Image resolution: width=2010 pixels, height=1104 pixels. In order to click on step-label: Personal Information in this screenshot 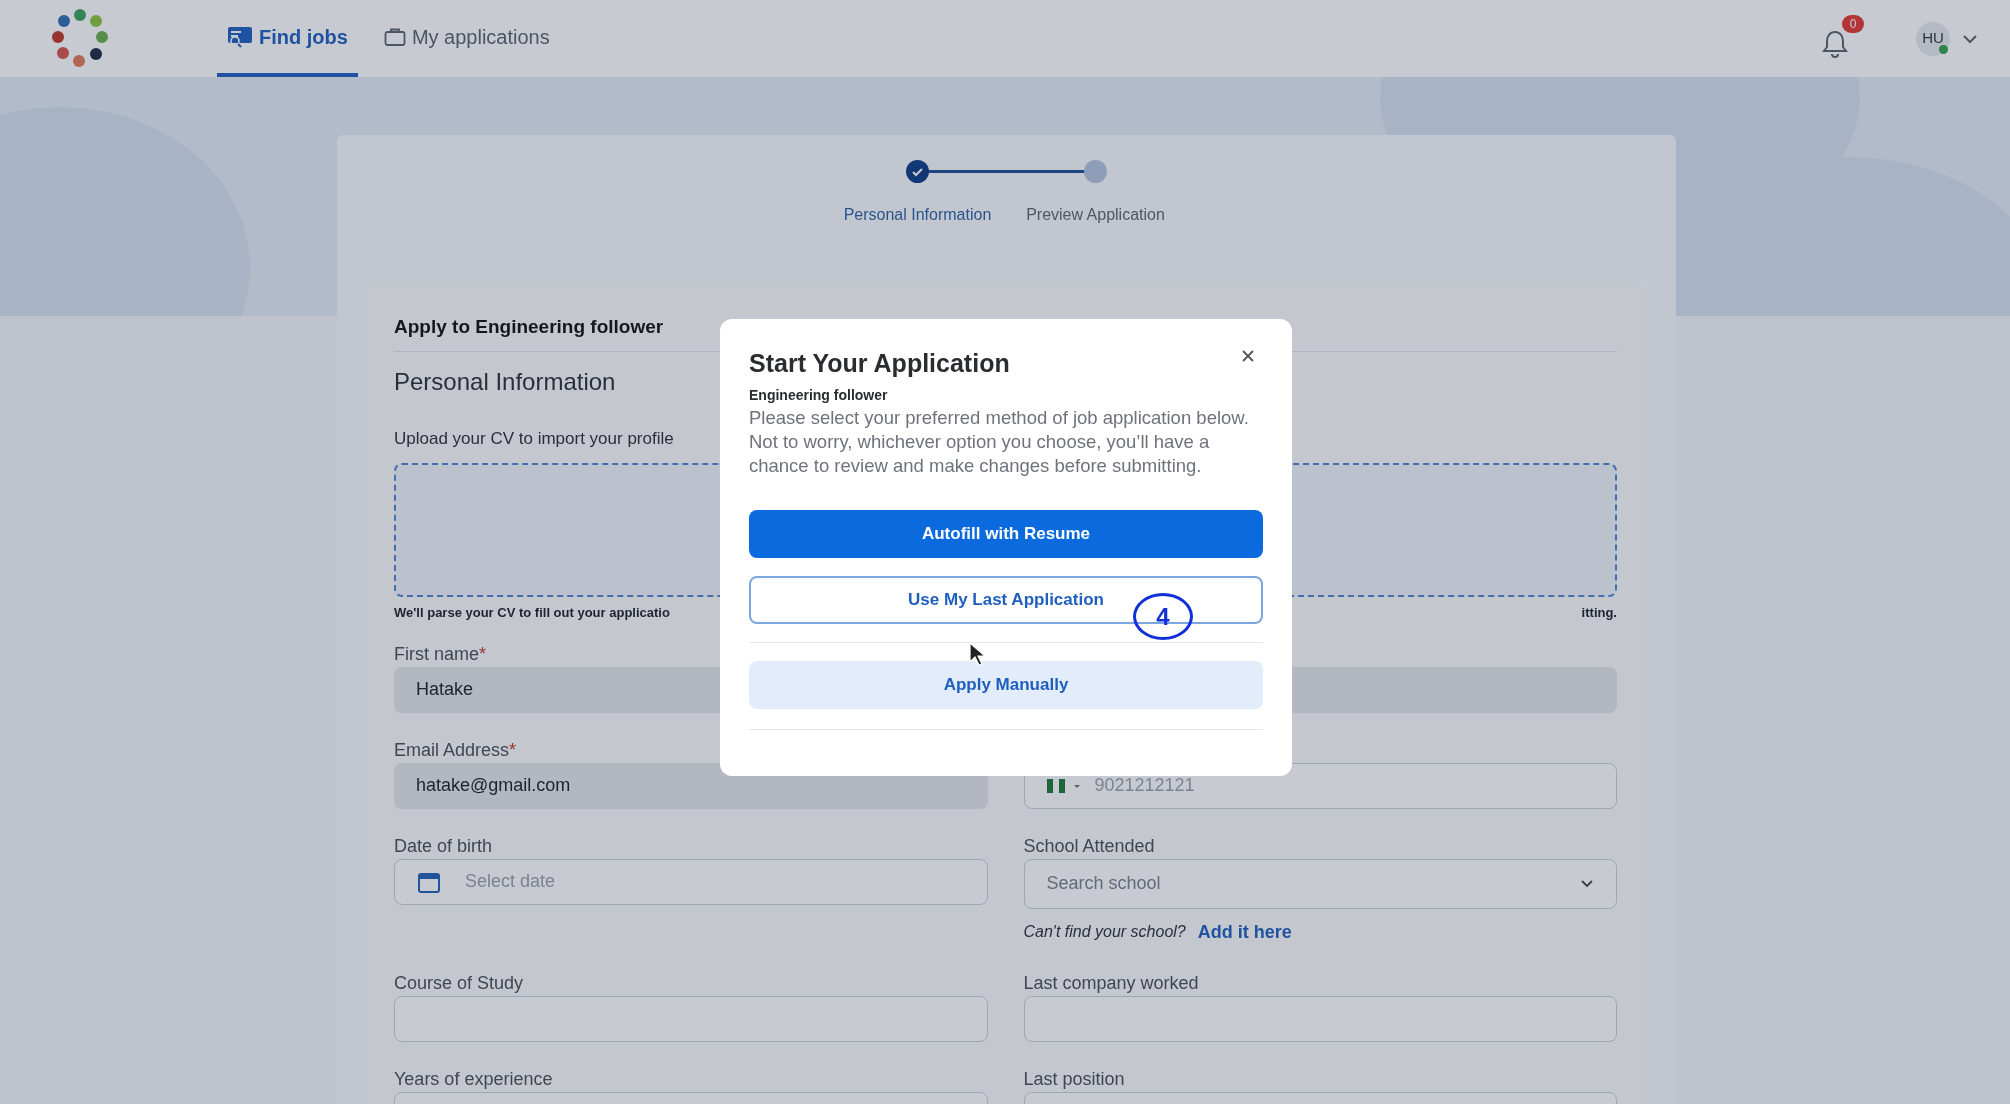, I will do `click(917, 215)`.